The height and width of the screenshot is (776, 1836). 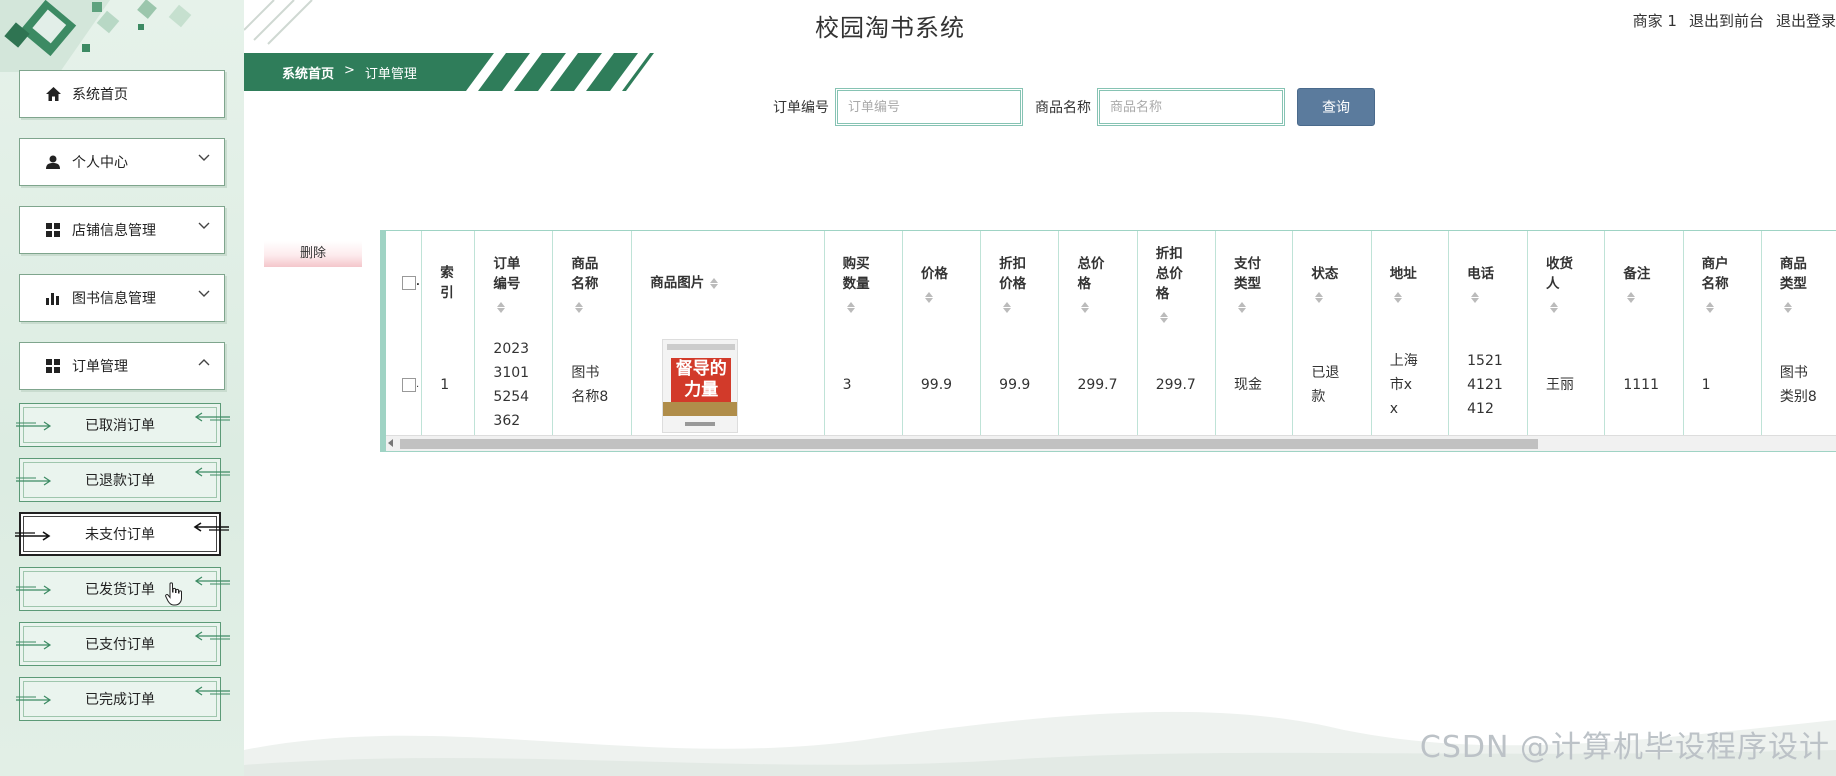 I want to click on col-header-note: 备注, so click(x=1644, y=283).